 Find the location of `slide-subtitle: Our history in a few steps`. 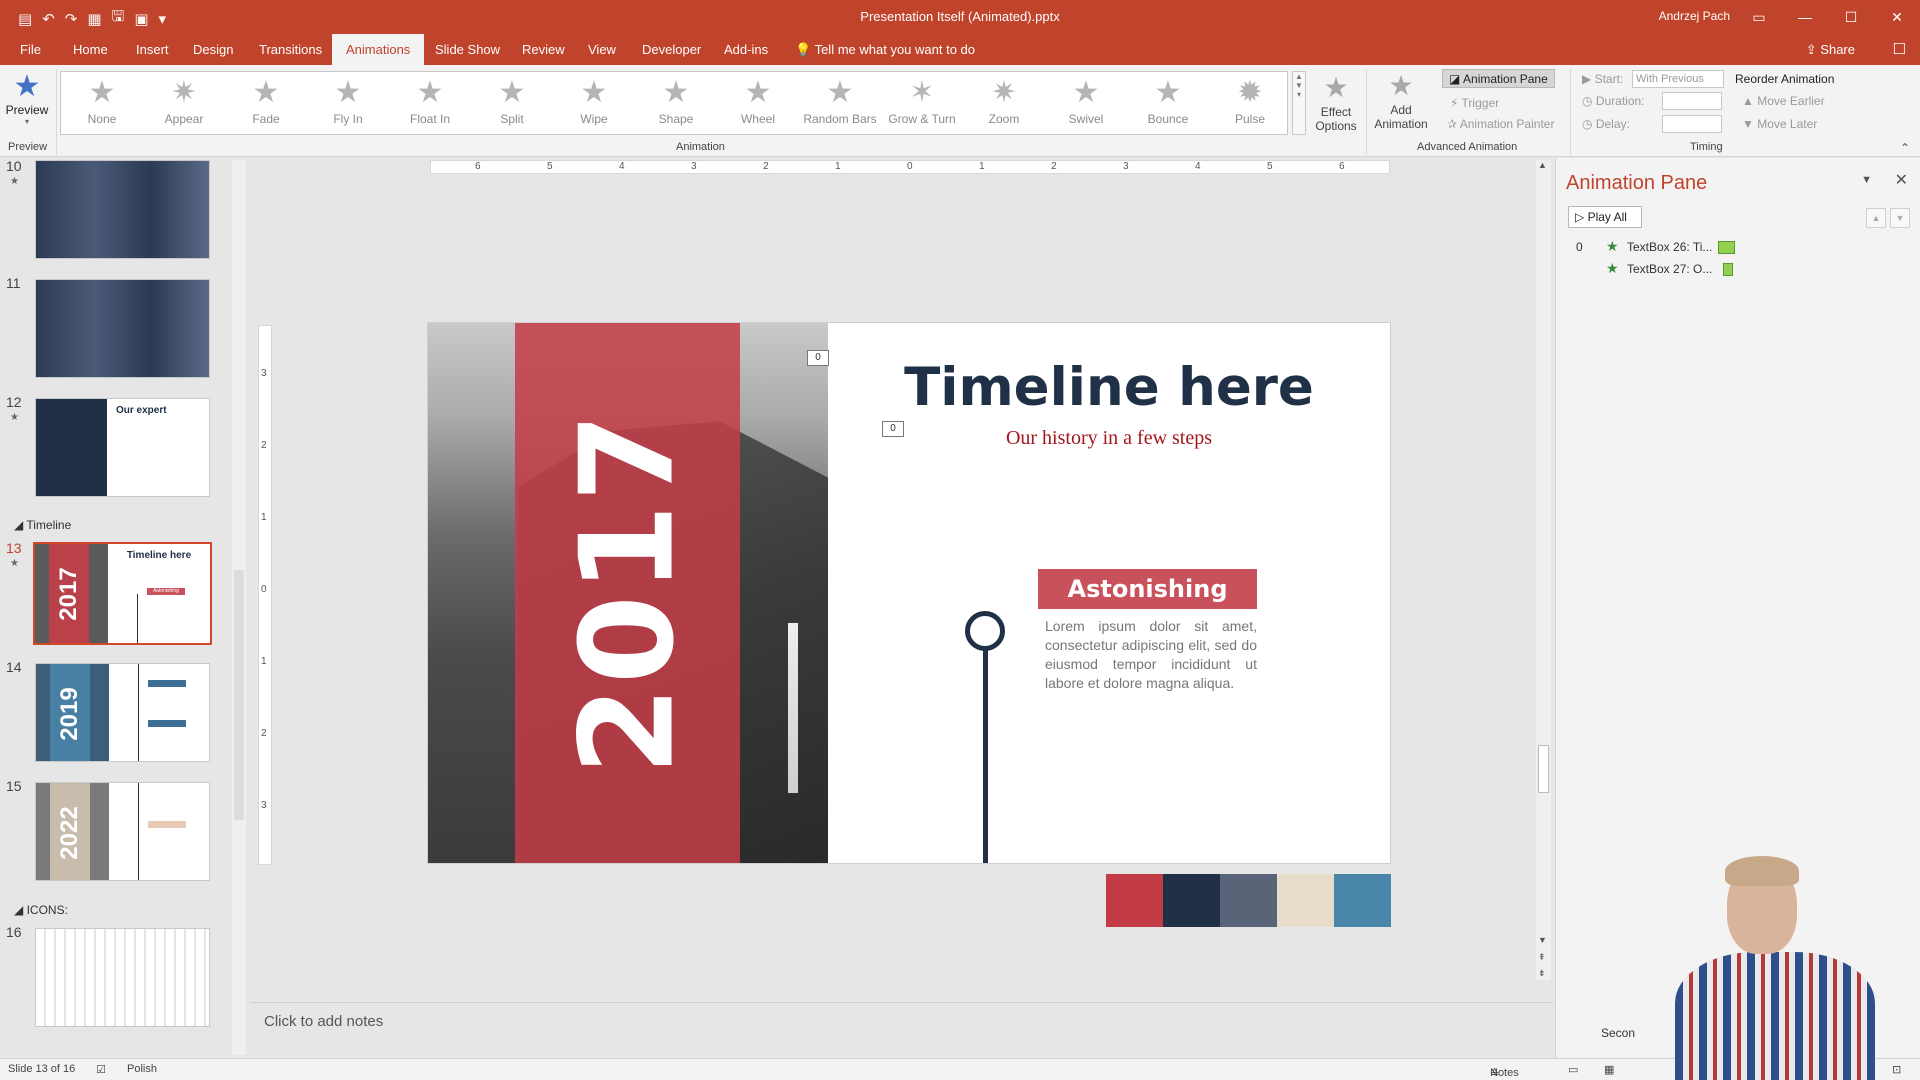

slide-subtitle: Our history in a few steps is located at coordinates (1109, 438).